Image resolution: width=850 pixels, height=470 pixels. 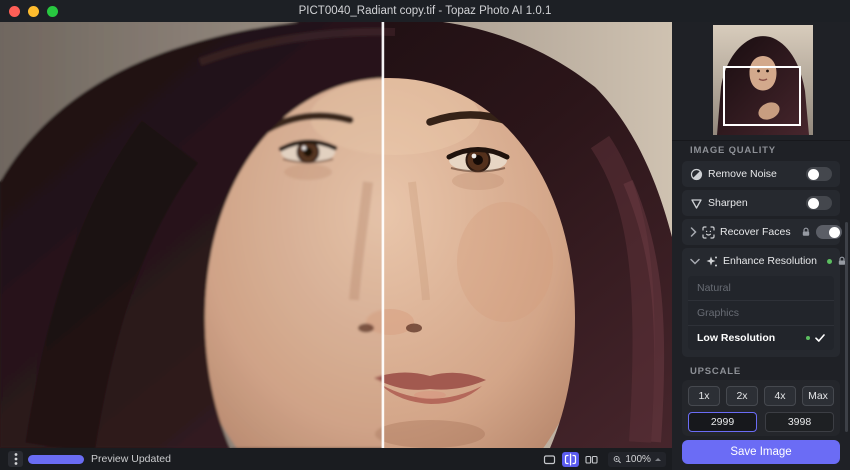 I want to click on remove-noise-toggle, so click(x=819, y=174).